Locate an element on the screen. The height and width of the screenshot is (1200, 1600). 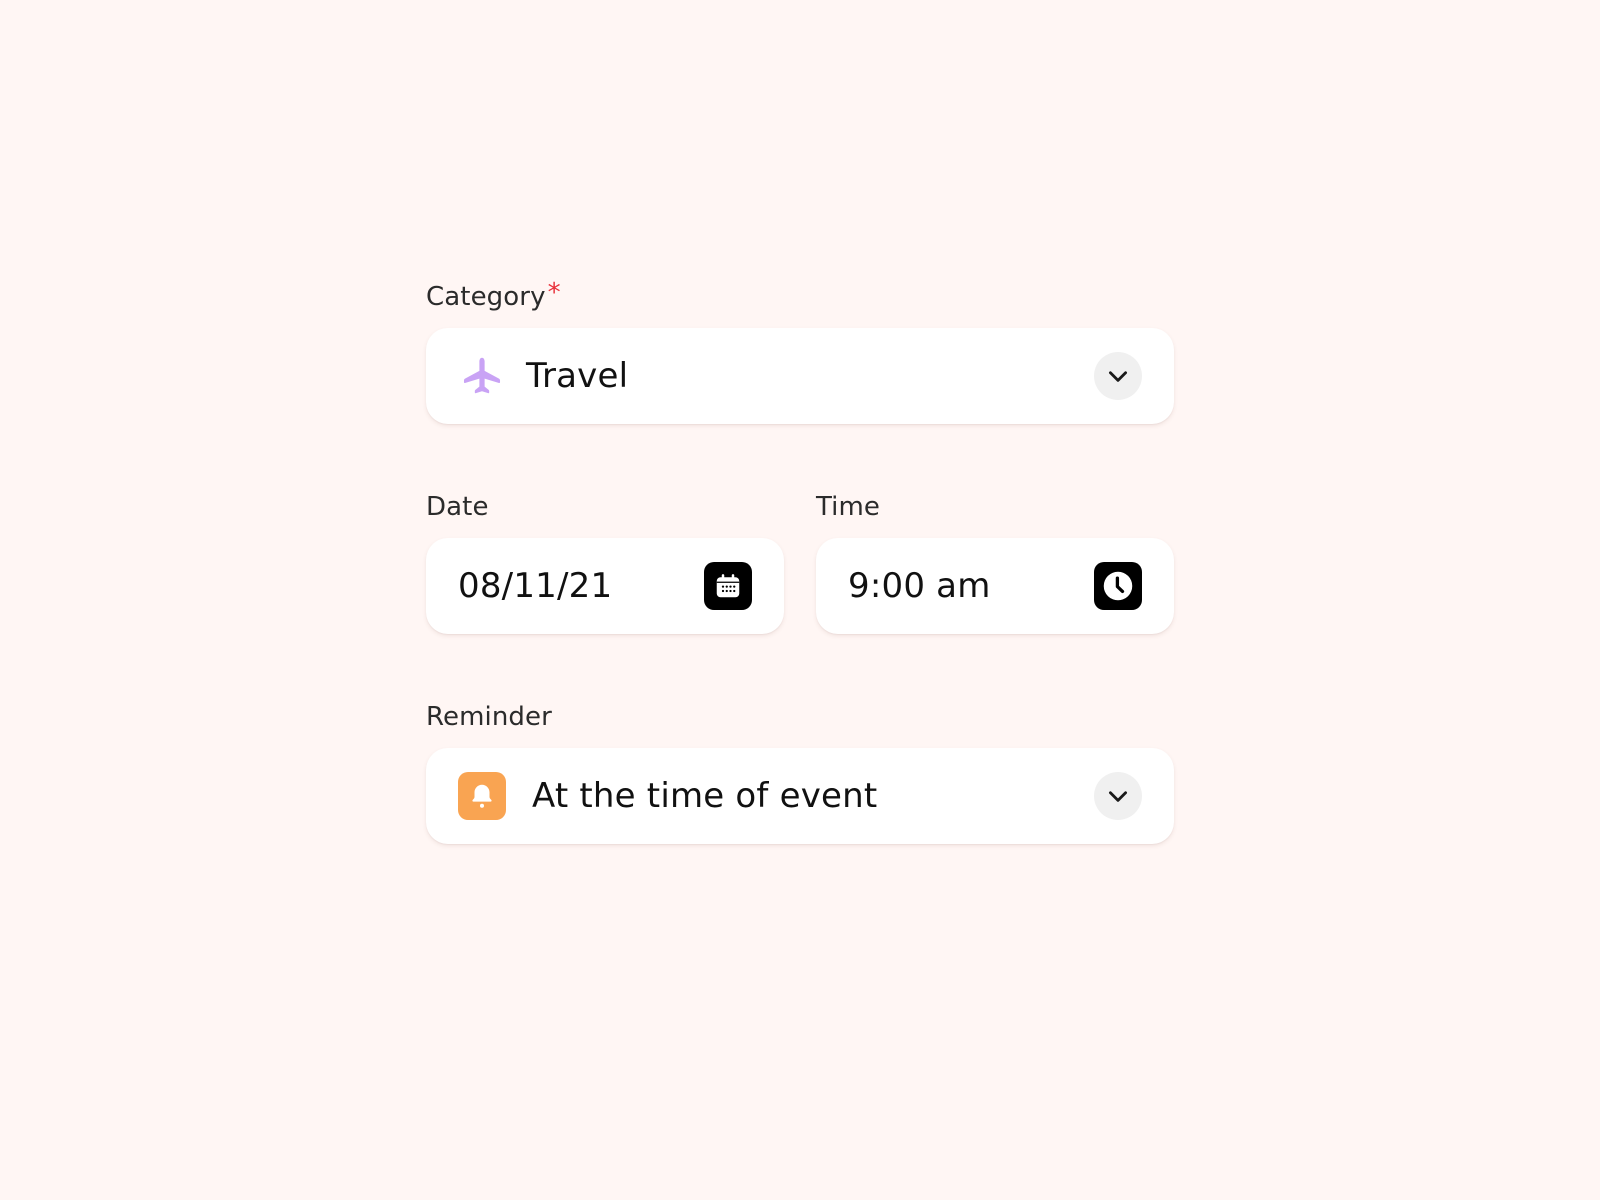
time-value: 9:00 am is located at coordinates (919, 586).